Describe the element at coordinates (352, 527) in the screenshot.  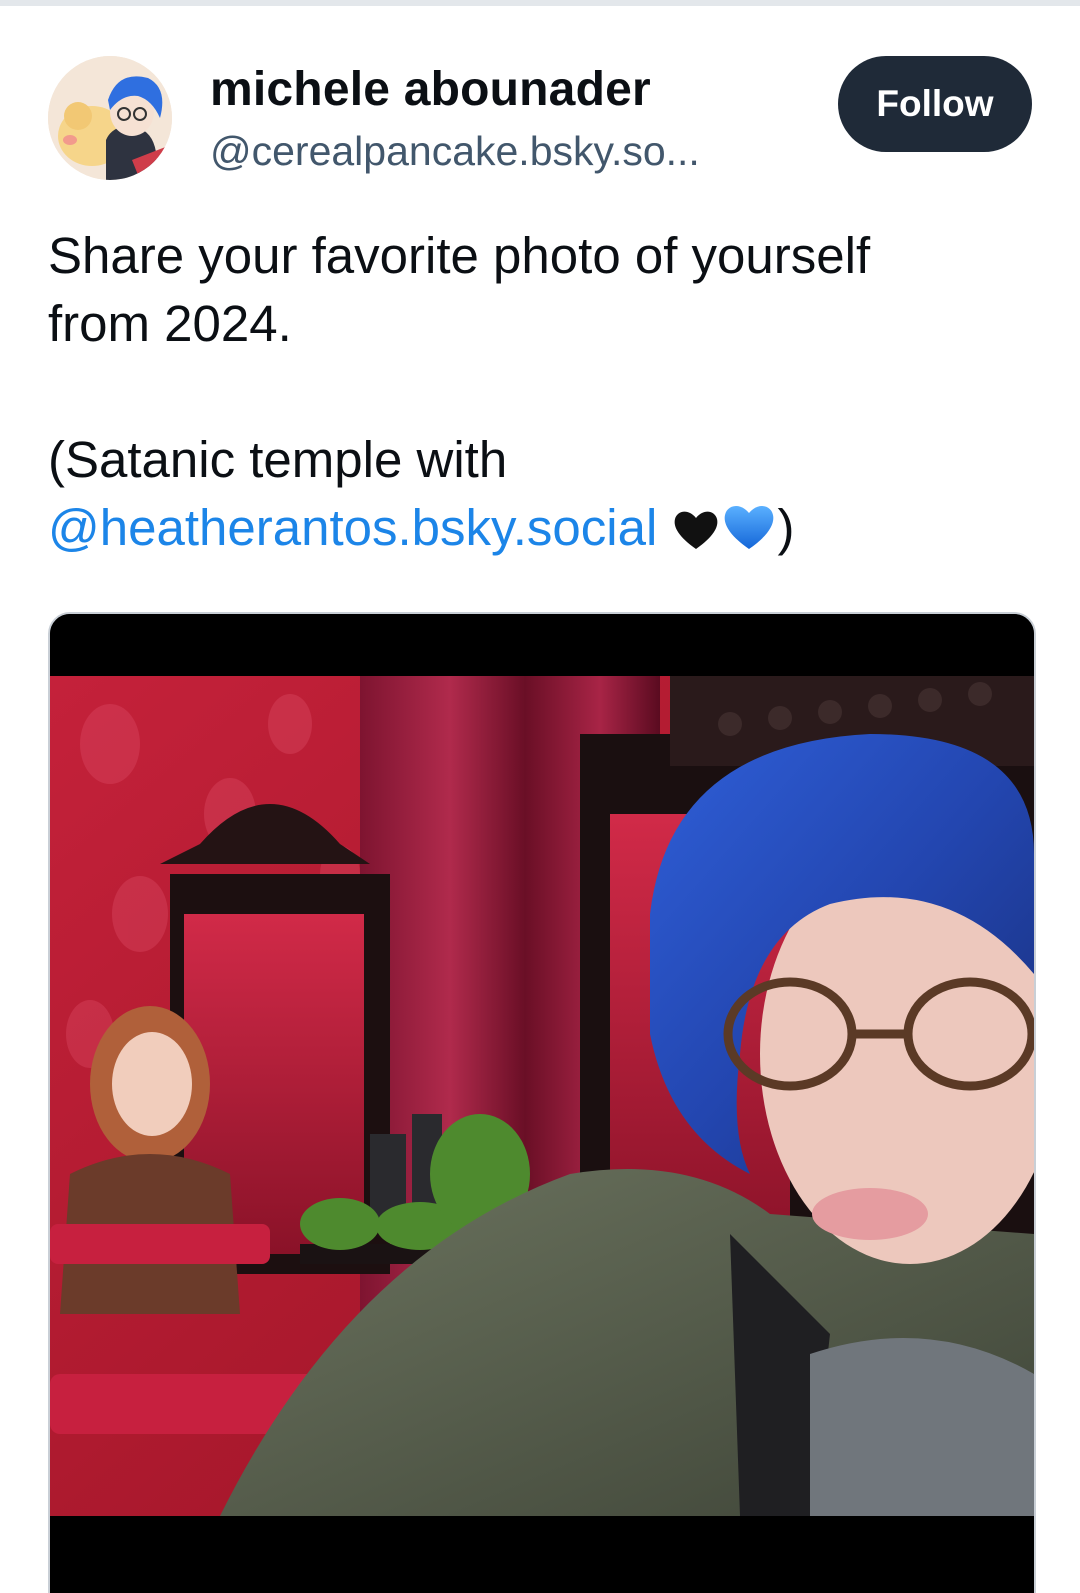
I see `mention-link: @heatherantos.bsky.social` at that location.